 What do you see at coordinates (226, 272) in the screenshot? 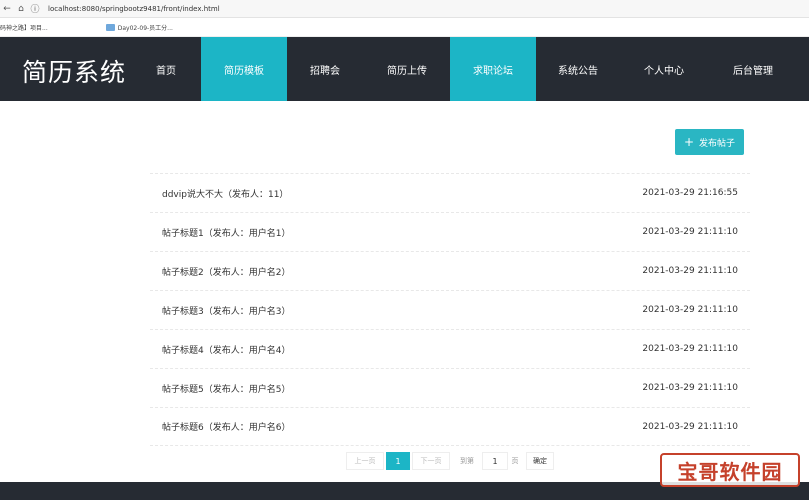
I see `post-title: 帖子标题2（发布人：用户名2）` at bounding box center [226, 272].